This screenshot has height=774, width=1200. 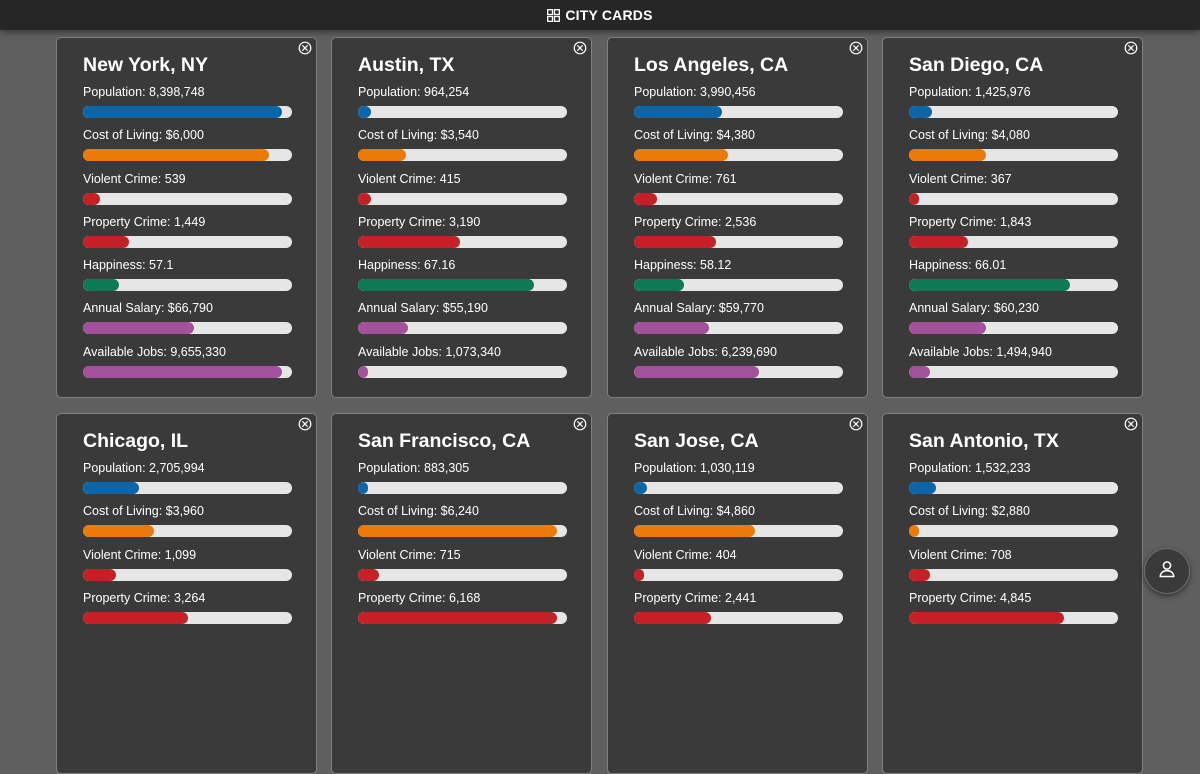 I want to click on stat-label: Violent Crime: 415, so click(x=409, y=178).